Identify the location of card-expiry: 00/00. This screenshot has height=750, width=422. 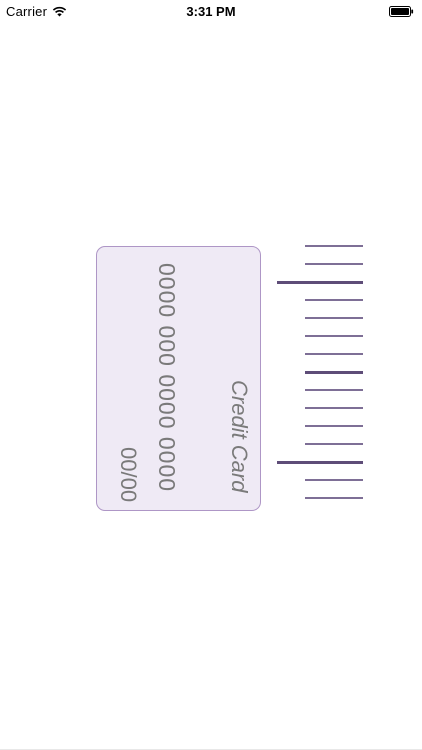
(128, 475).